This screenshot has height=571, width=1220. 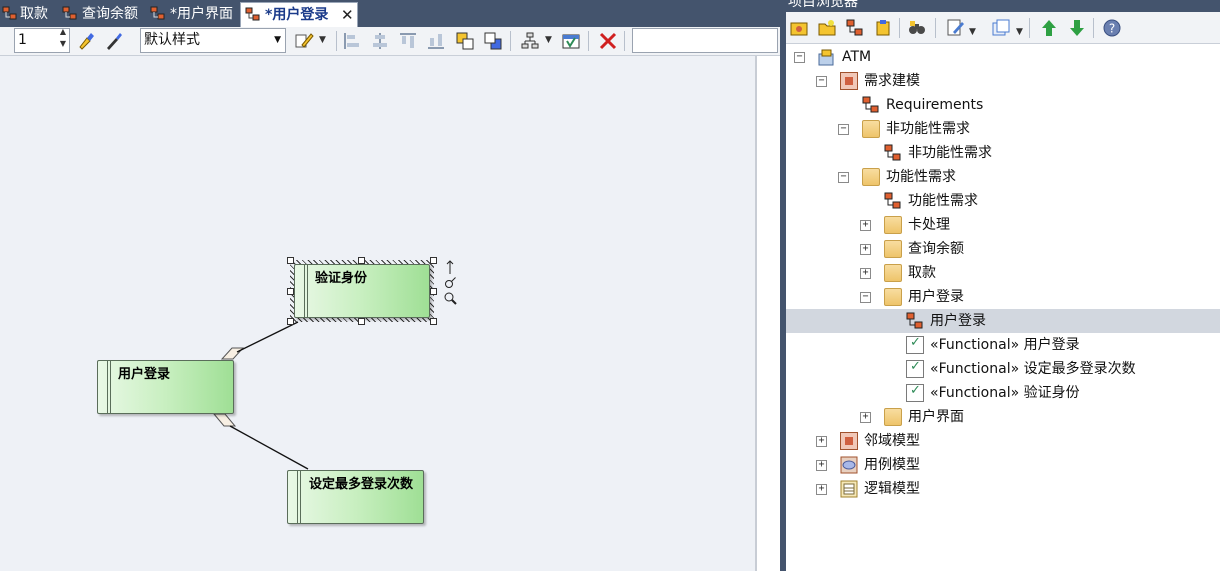 What do you see at coordinates (362, 291) in the screenshot?
I see `requirement-node: 验证身份` at bounding box center [362, 291].